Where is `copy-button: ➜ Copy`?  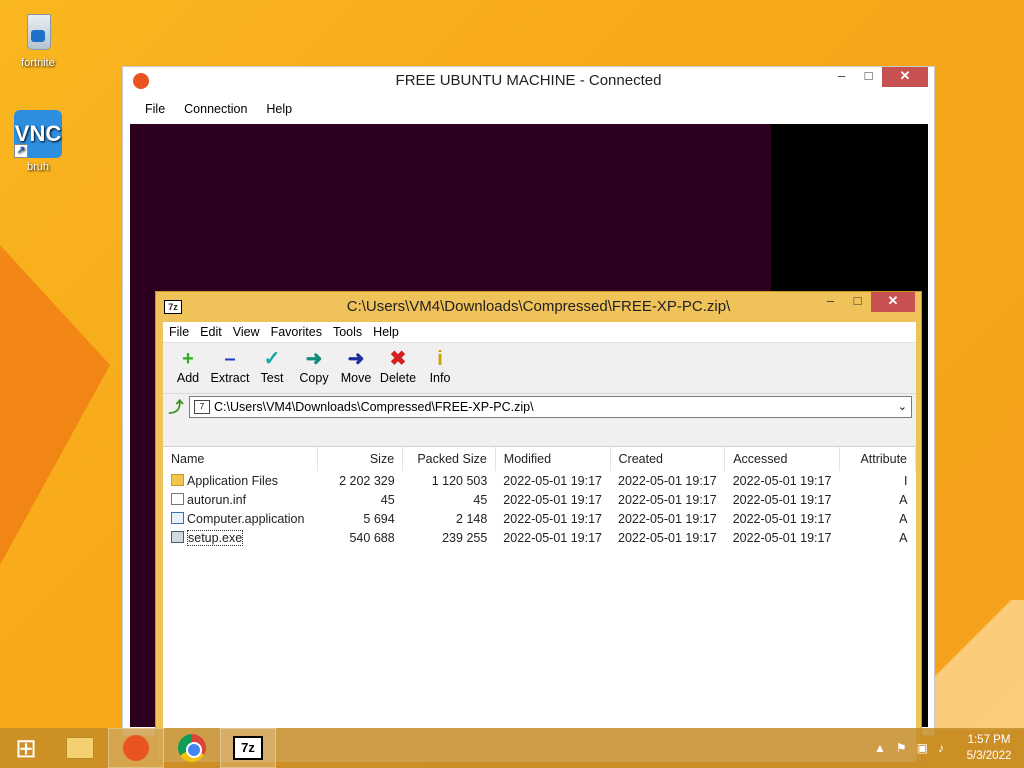
copy-button: ➜ Copy is located at coordinates (314, 368).